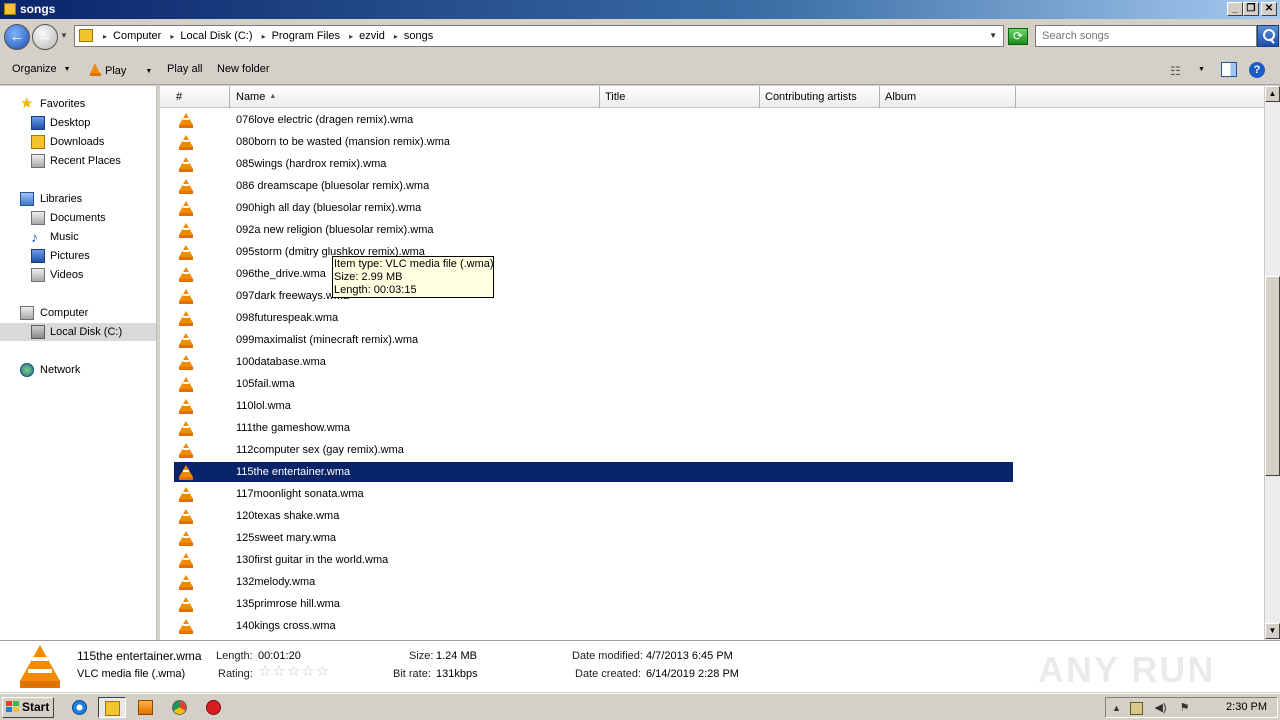 The image size is (1280, 720). What do you see at coordinates (78, 161) in the screenshot?
I see `nav-recent-places: Recent Places` at bounding box center [78, 161].